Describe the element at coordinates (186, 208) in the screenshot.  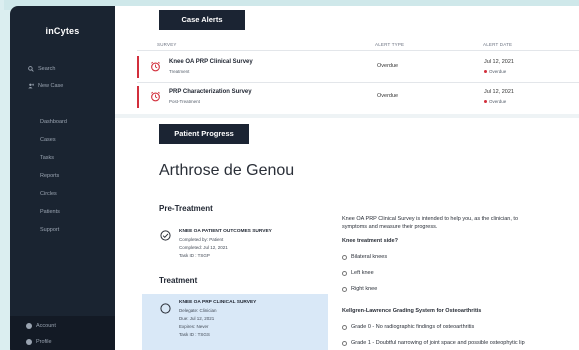
I see `phase-pre-treatment: Pre-Treatment` at that location.